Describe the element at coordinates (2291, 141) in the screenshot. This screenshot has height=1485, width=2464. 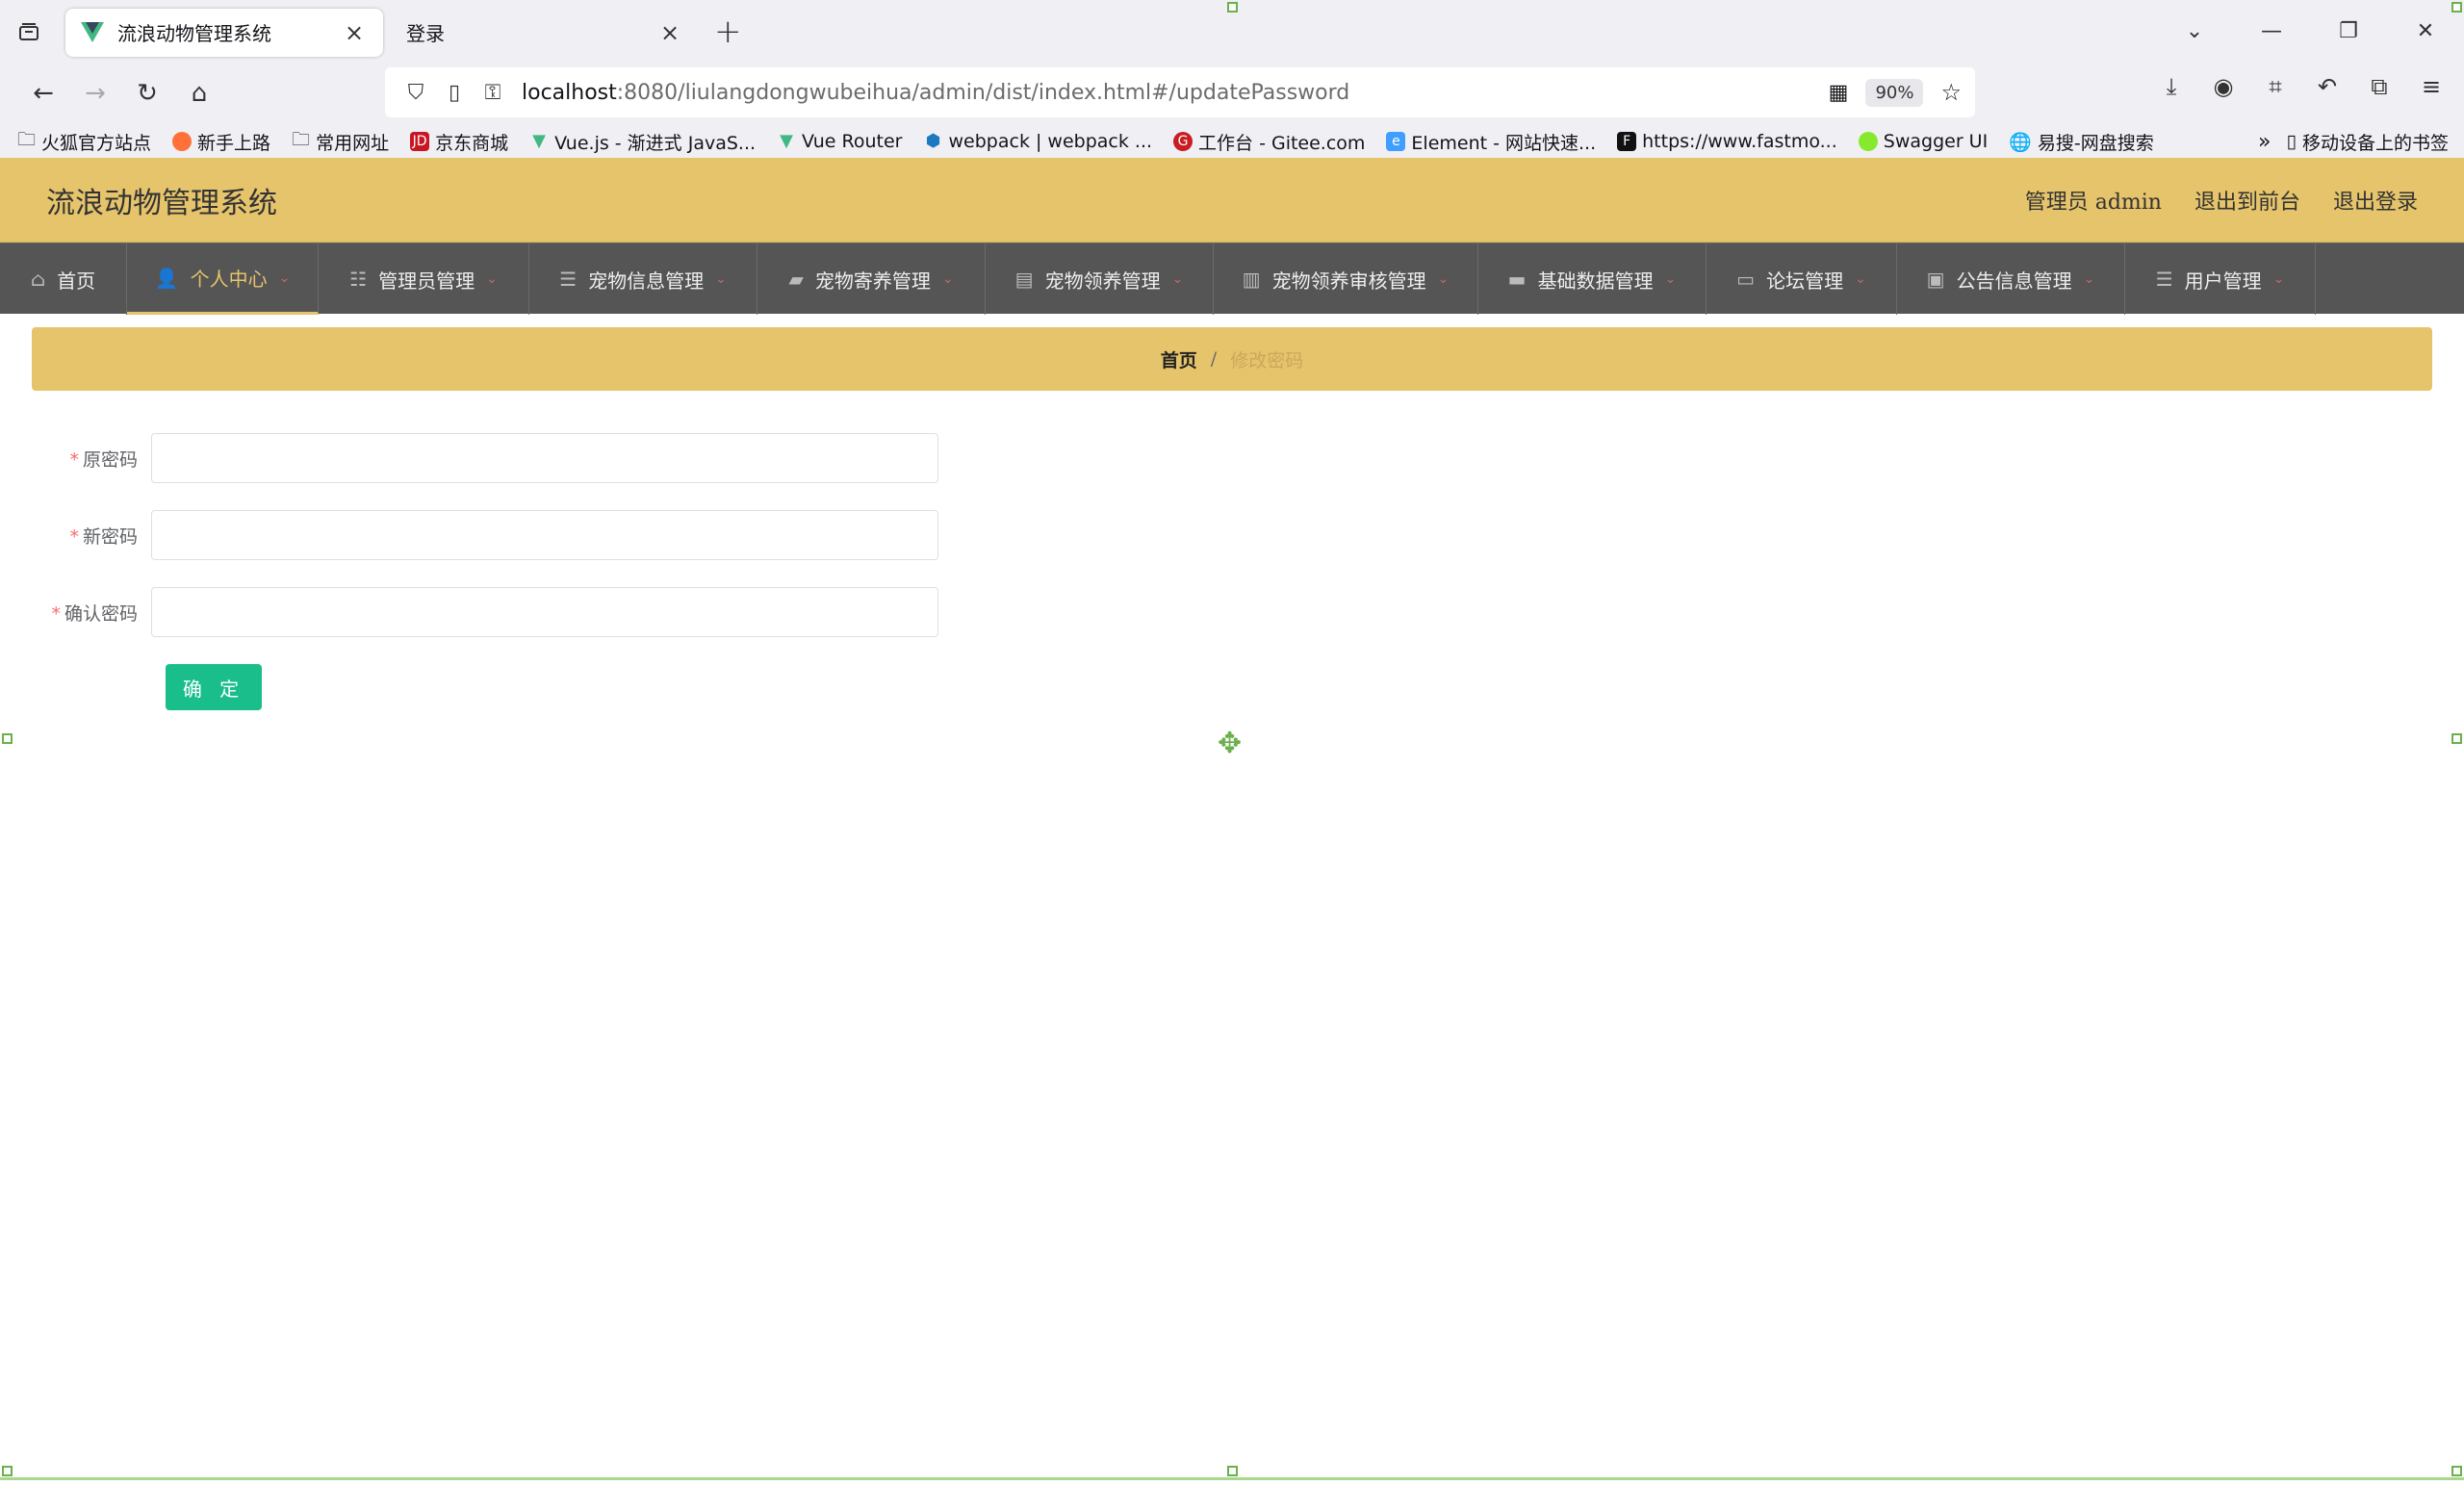
I see `mobile-icon: ▯` at that location.